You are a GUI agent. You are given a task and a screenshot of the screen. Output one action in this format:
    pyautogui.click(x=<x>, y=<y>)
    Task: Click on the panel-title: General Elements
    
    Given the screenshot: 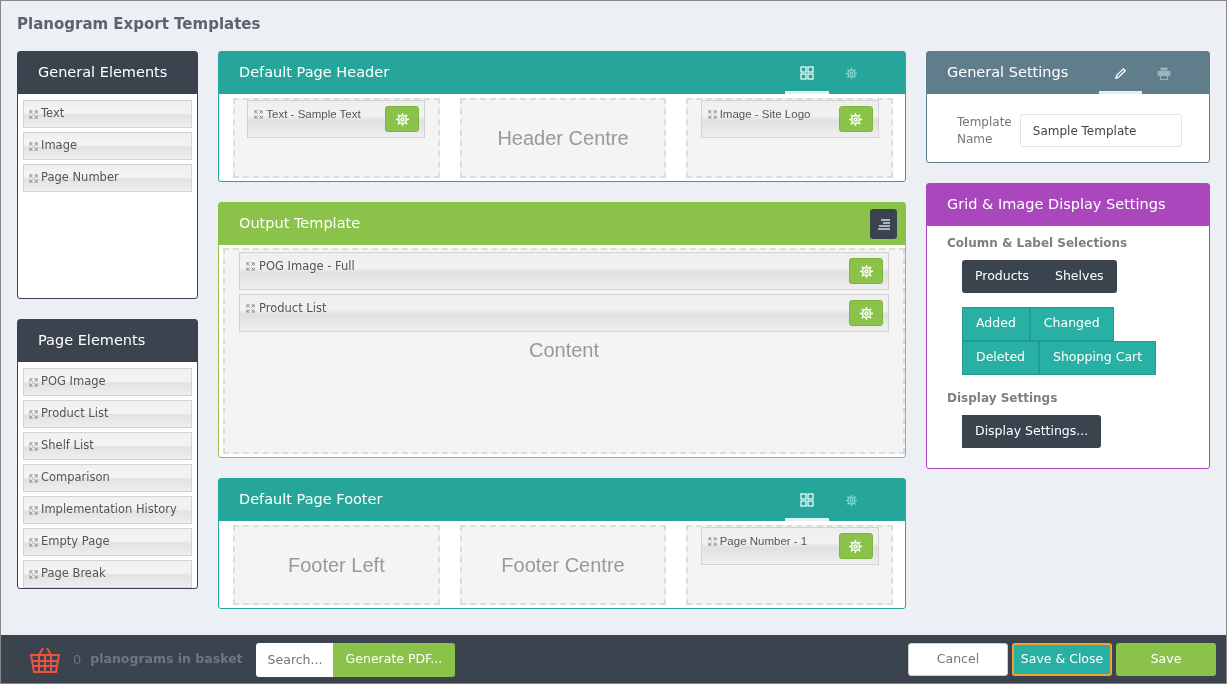 What is the action you would take?
    pyautogui.click(x=107, y=73)
    